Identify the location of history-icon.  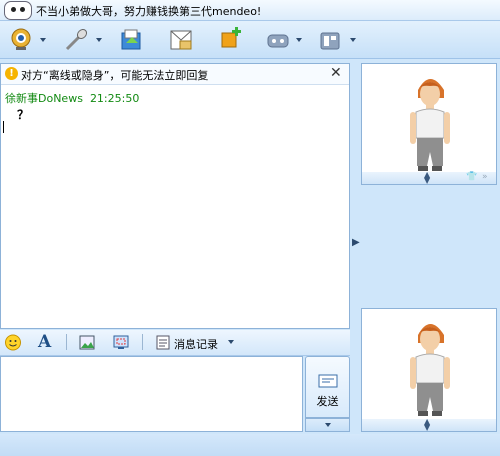
(163, 342).